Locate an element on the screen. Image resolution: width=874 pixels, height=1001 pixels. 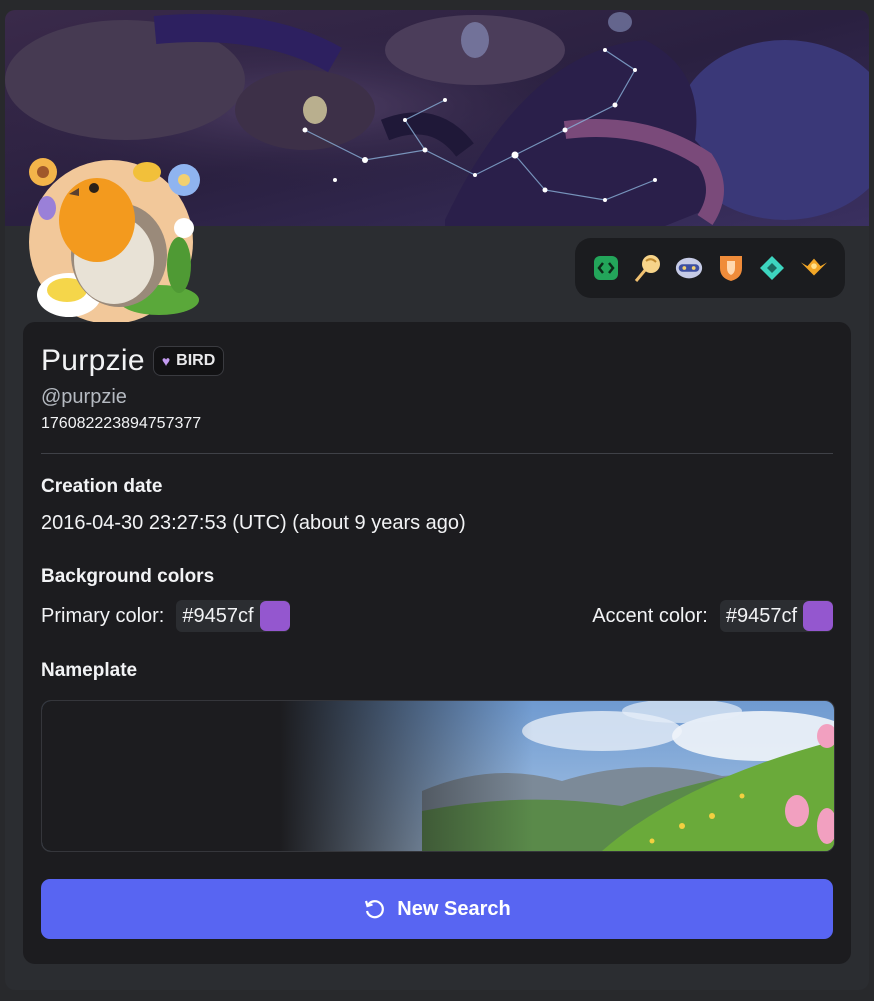
accent-color-swatch is located at coordinates (818, 616).